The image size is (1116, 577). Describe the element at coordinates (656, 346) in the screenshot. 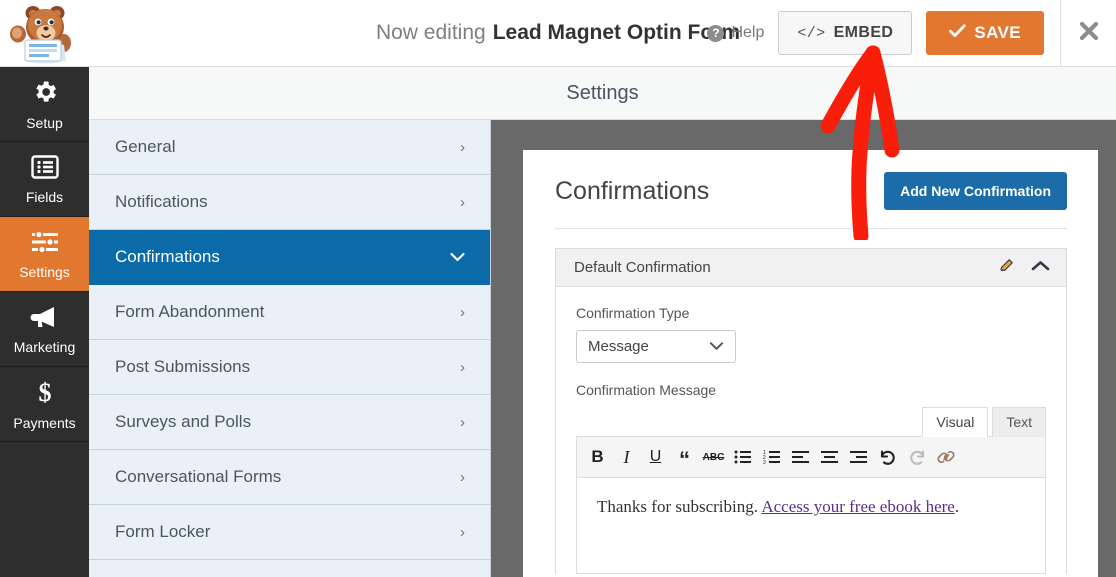

I see `confirmation-type-select: Message` at that location.